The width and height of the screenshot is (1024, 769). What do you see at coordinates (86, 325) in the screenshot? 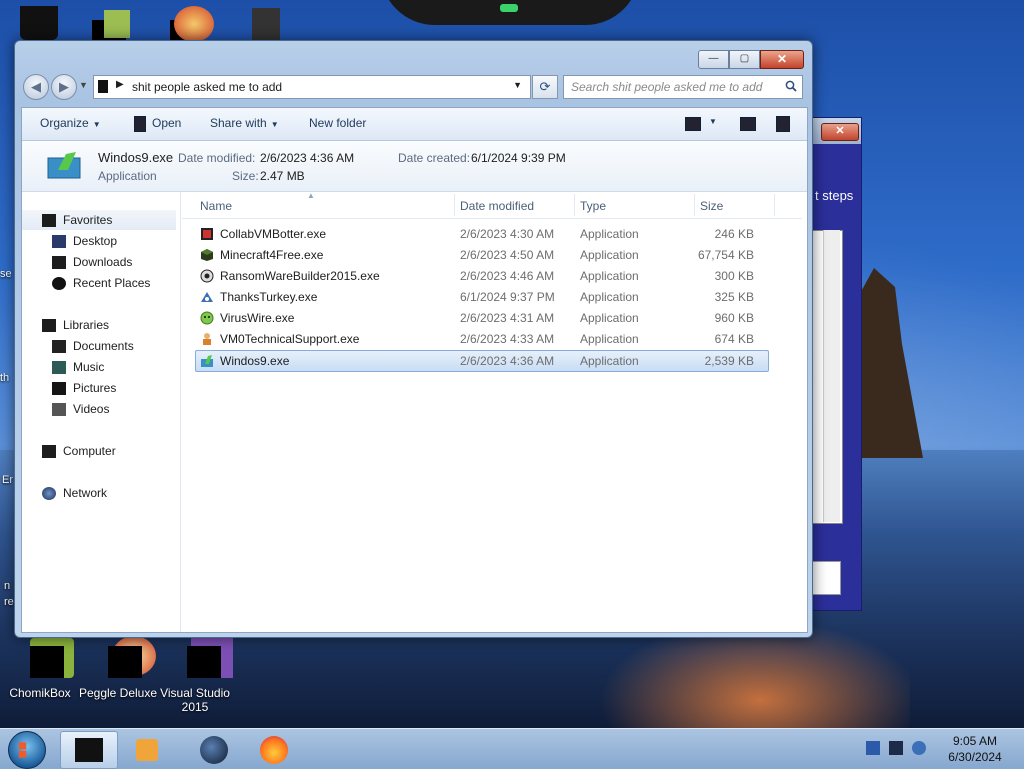
I see `nav-label: Libraries` at bounding box center [86, 325].